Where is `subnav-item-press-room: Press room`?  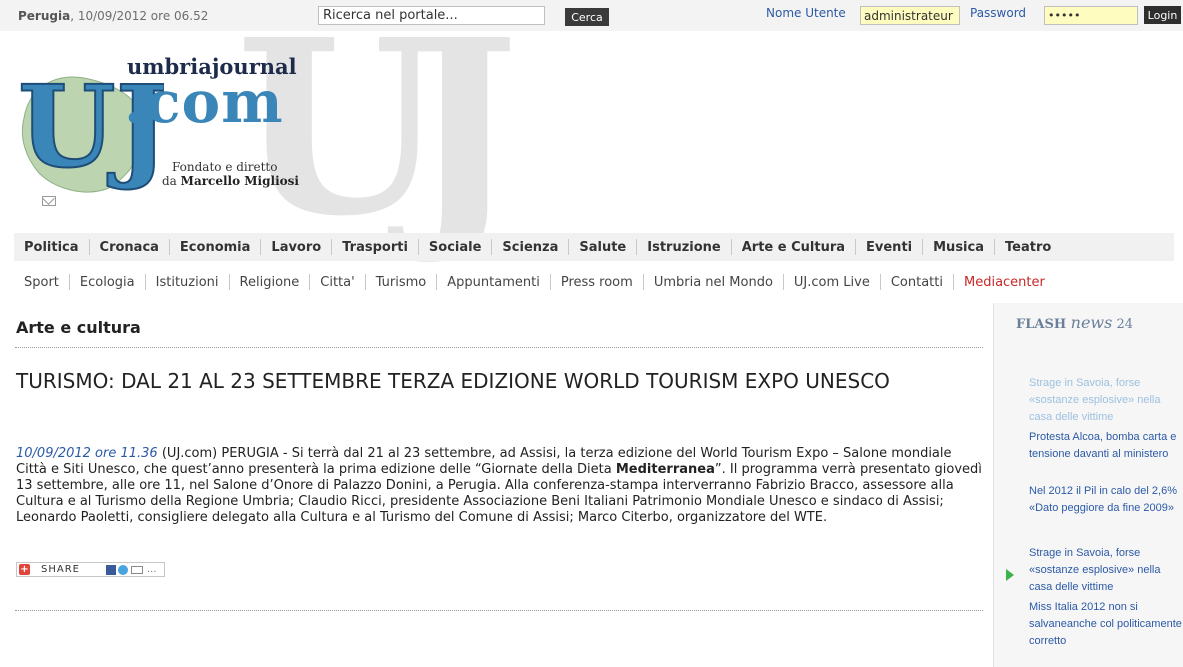
subnav-item-press-room: Press room is located at coordinates (597, 282).